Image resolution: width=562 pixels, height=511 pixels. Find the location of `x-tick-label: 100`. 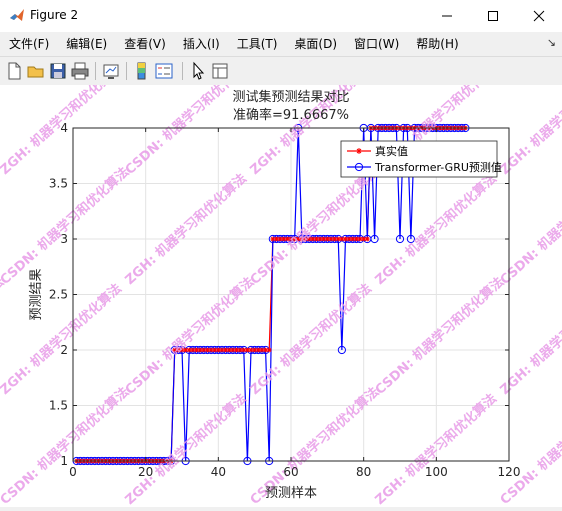

x-tick-label: 100 is located at coordinates (436, 472).